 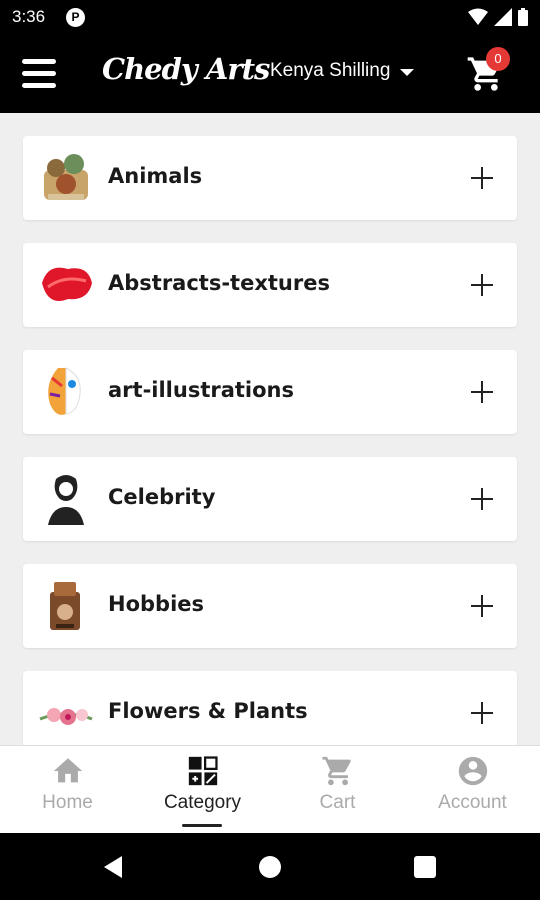 I want to click on system-icons, so click(x=498, y=17).